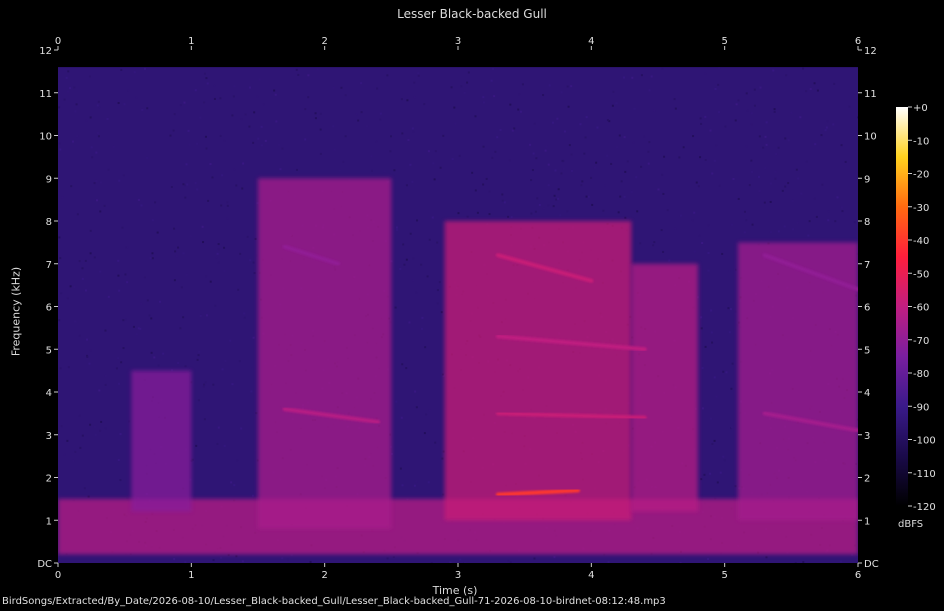 Image resolution: width=944 pixels, height=611 pixels. I want to click on colorbar-tick-label: -120, so click(924, 507).